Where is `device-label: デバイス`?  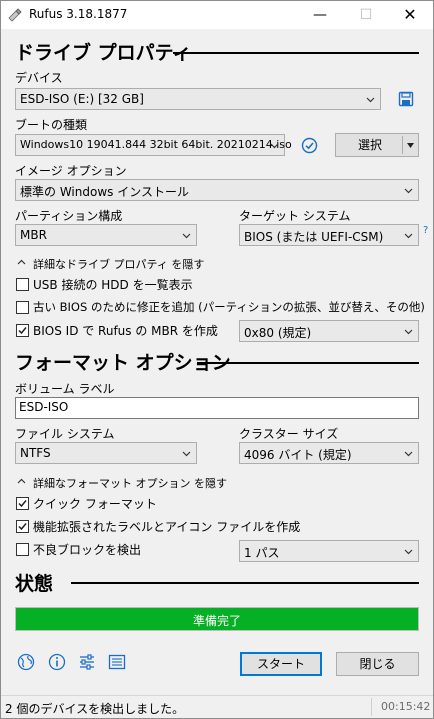
device-label: デバイス is located at coordinates (39, 78).